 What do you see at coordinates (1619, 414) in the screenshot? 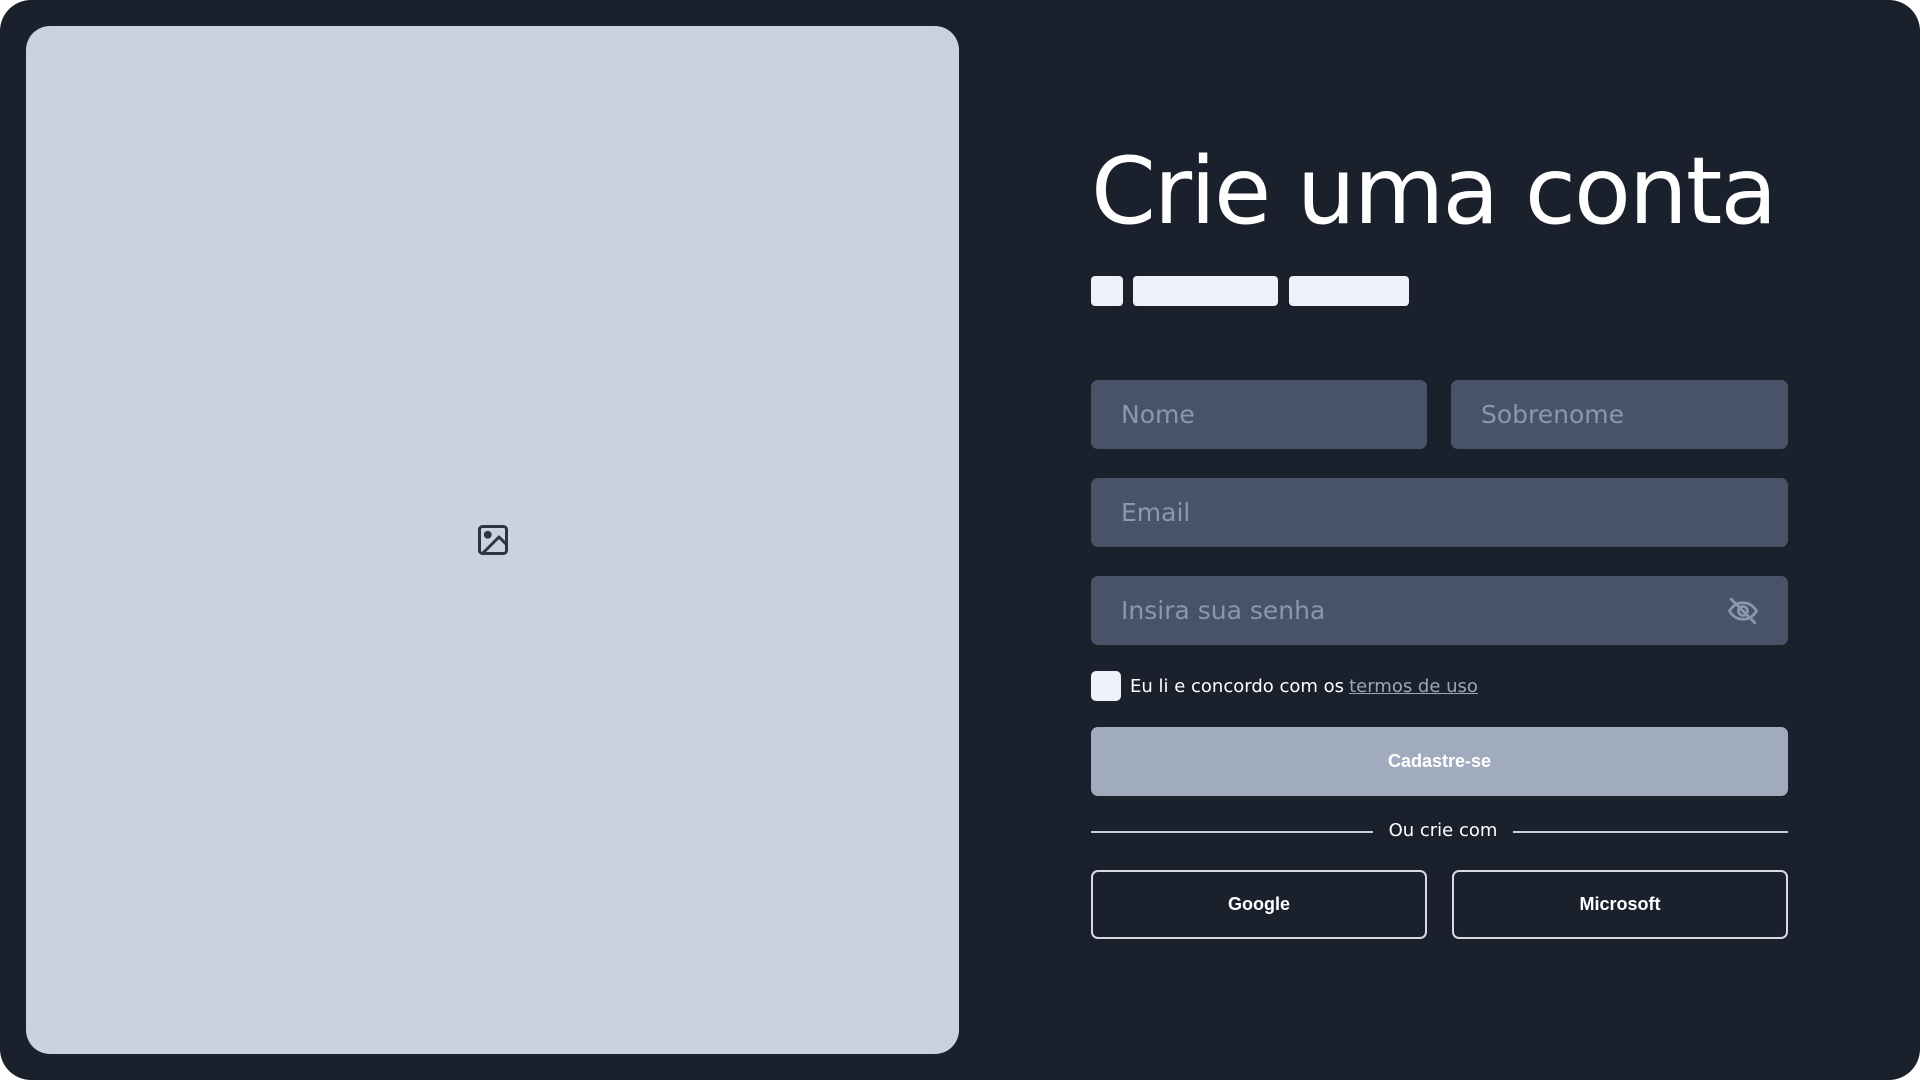
I see `last-name-input` at bounding box center [1619, 414].